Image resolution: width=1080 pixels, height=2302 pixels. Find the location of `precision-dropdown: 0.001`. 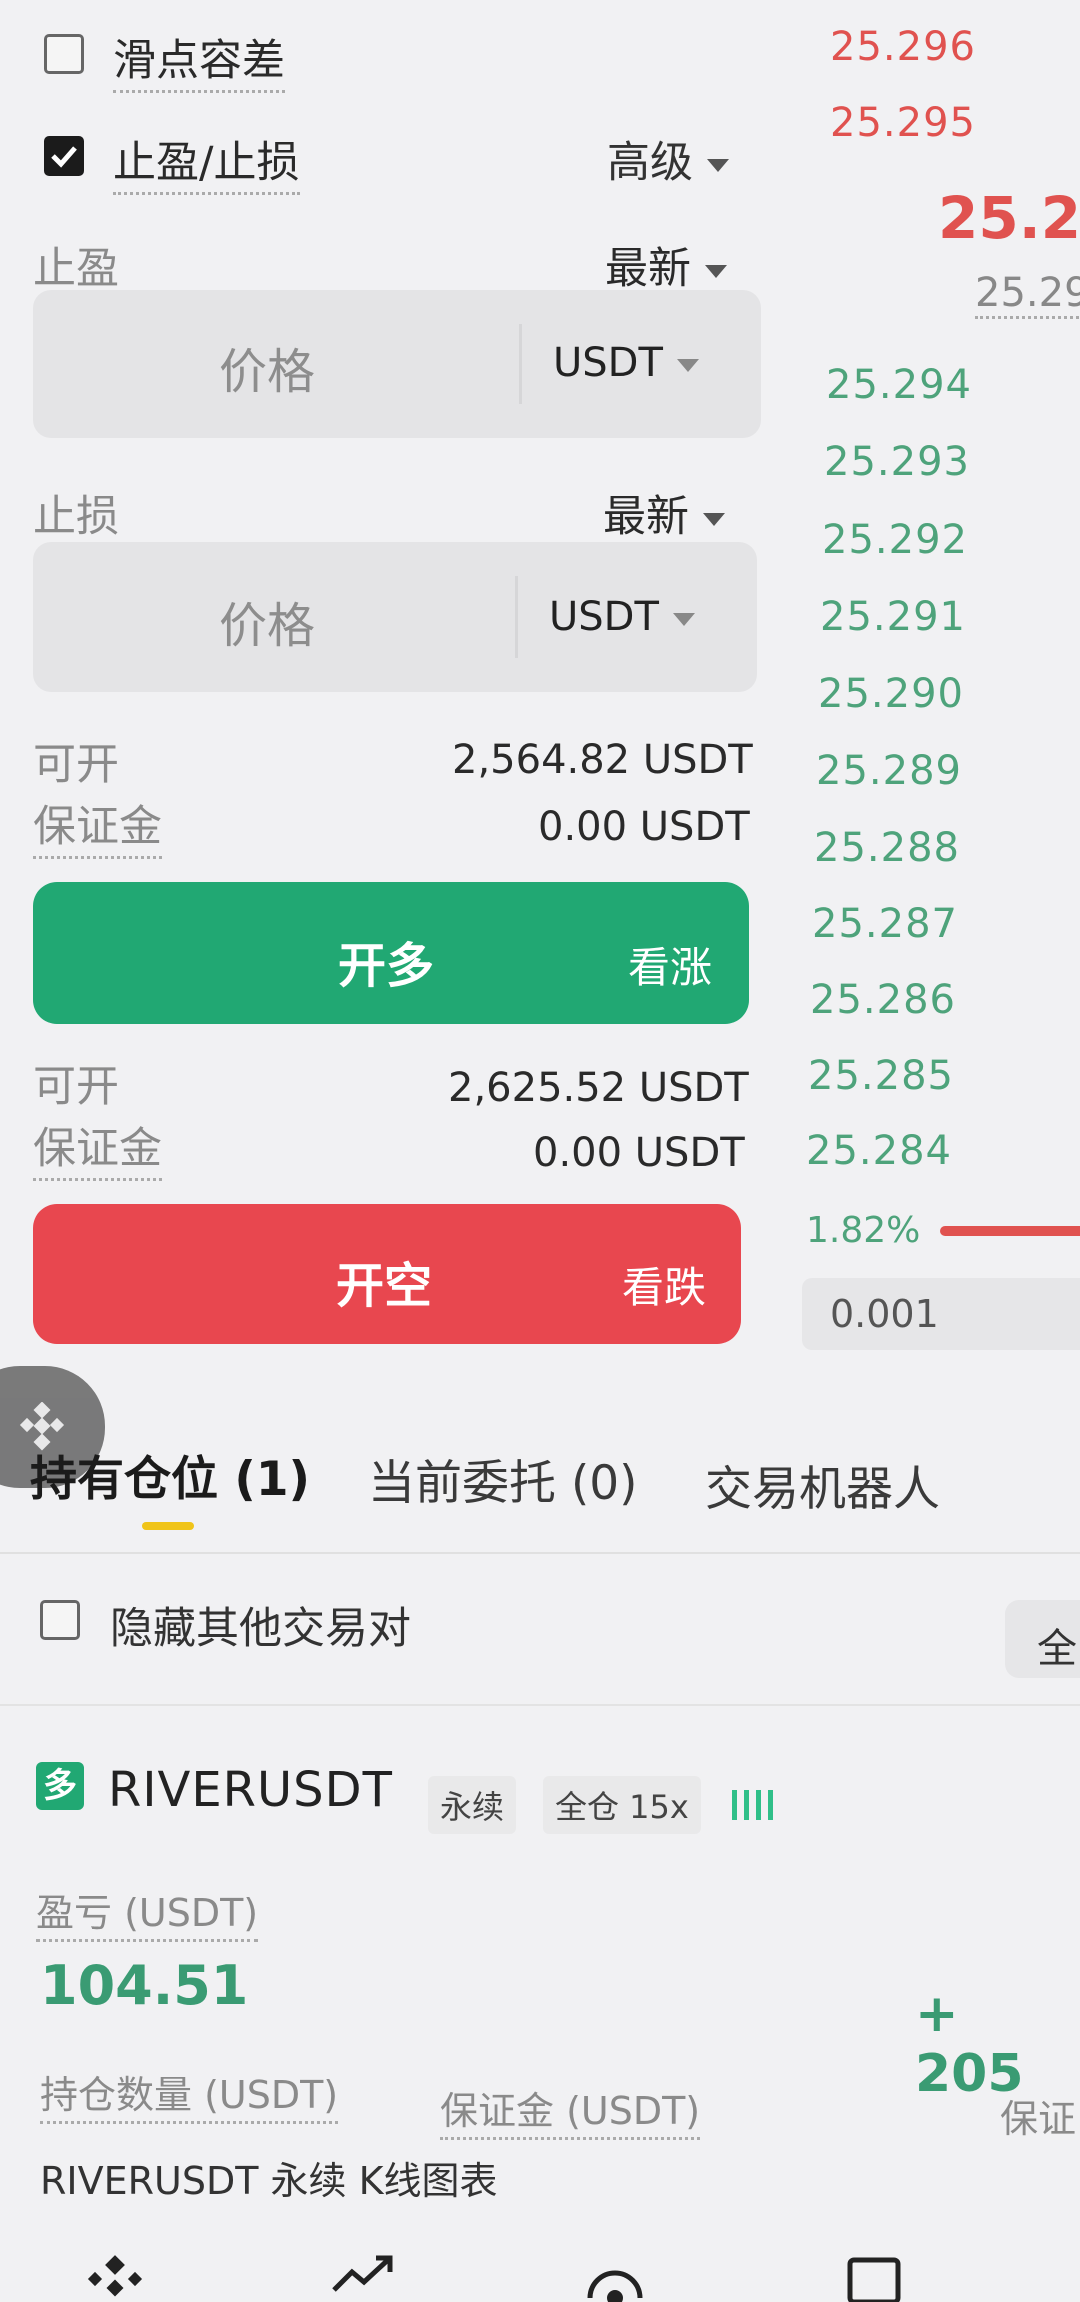

precision-dropdown: 0.001 is located at coordinates (941, 1314).